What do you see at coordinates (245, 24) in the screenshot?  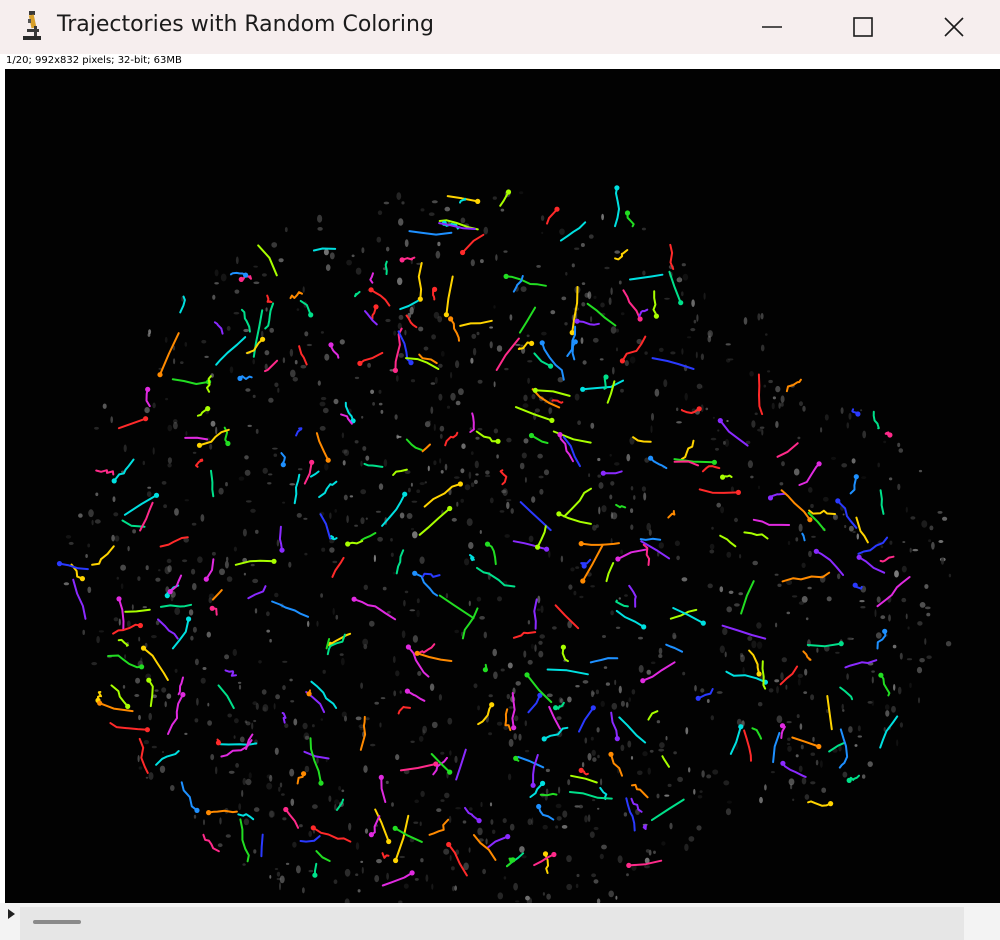 I see `window-title: Trajectories with Random Coloring` at bounding box center [245, 24].